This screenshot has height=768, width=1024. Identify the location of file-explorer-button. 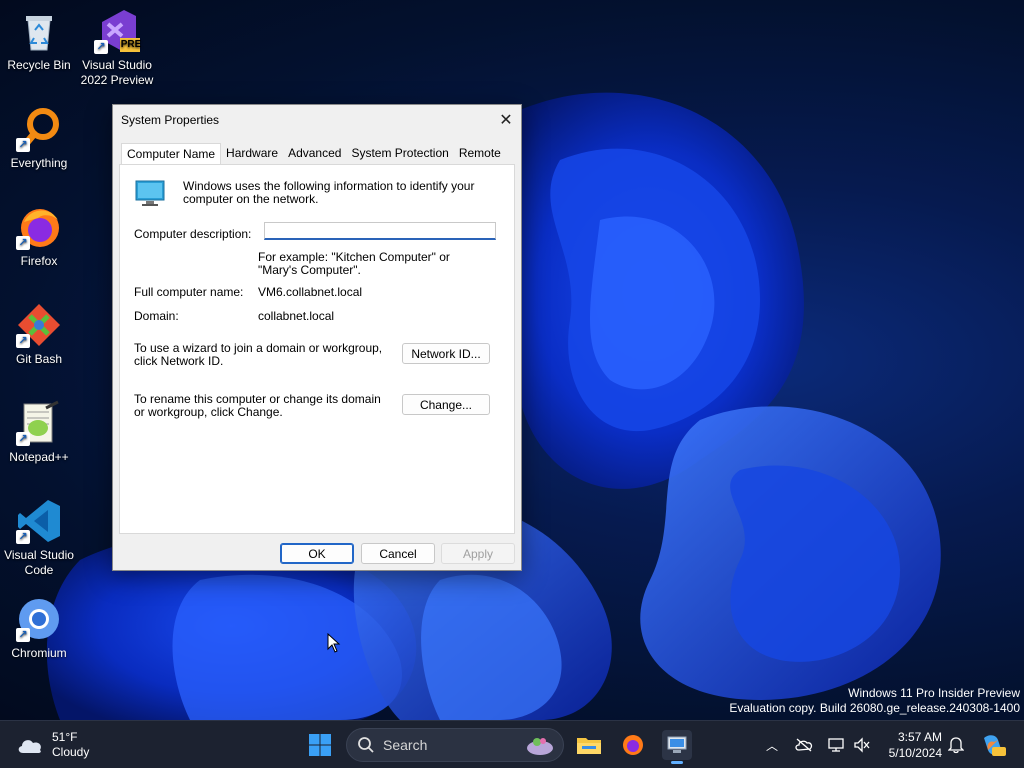
(589, 745).